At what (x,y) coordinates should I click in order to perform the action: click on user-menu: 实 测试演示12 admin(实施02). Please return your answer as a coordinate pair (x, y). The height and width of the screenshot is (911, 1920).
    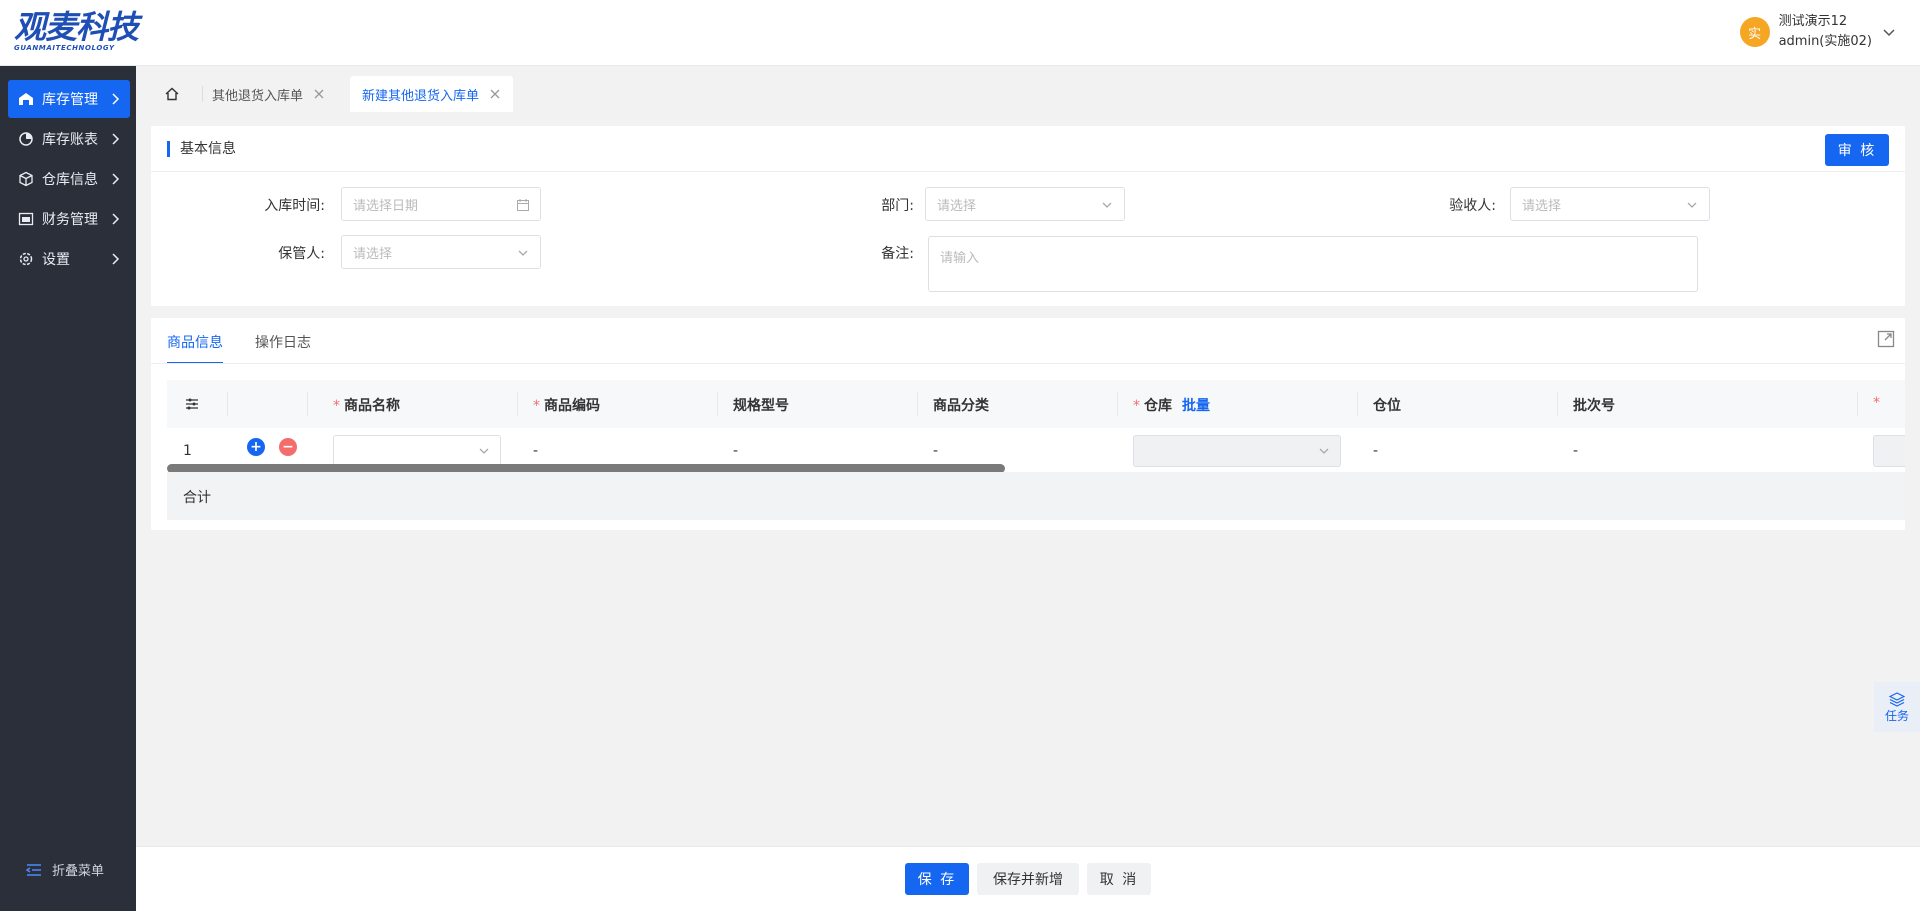
    Looking at the image, I should click on (1817, 32).